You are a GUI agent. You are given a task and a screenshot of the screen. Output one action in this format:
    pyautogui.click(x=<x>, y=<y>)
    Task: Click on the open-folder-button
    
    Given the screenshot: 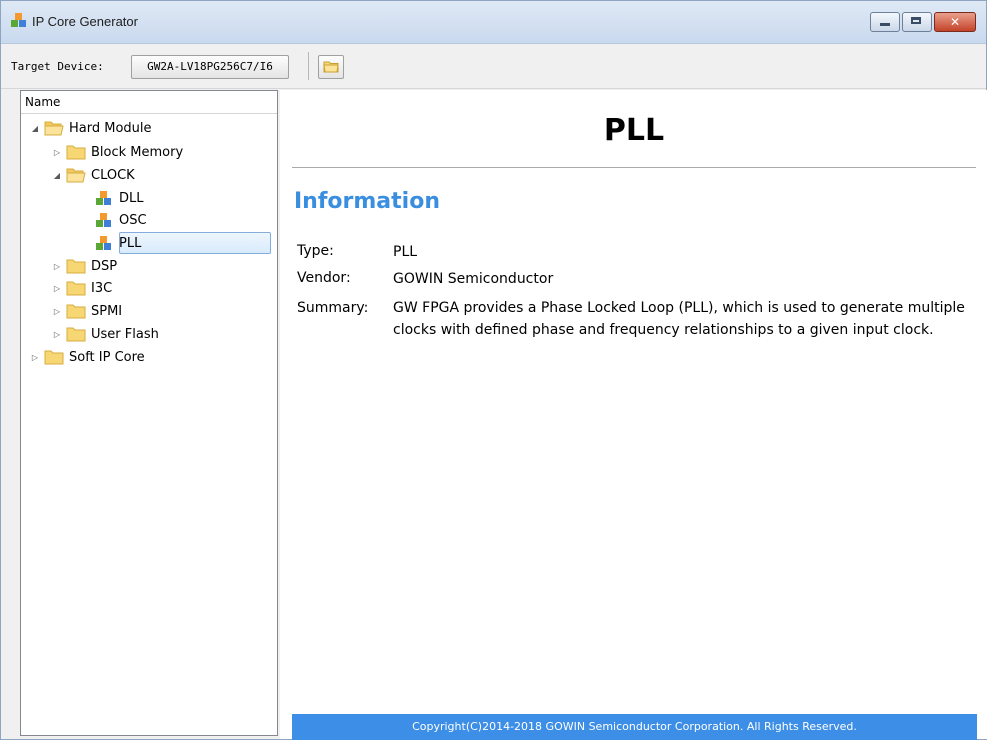 What is the action you would take?
    pyautogui.click(x=331, y=67)
    